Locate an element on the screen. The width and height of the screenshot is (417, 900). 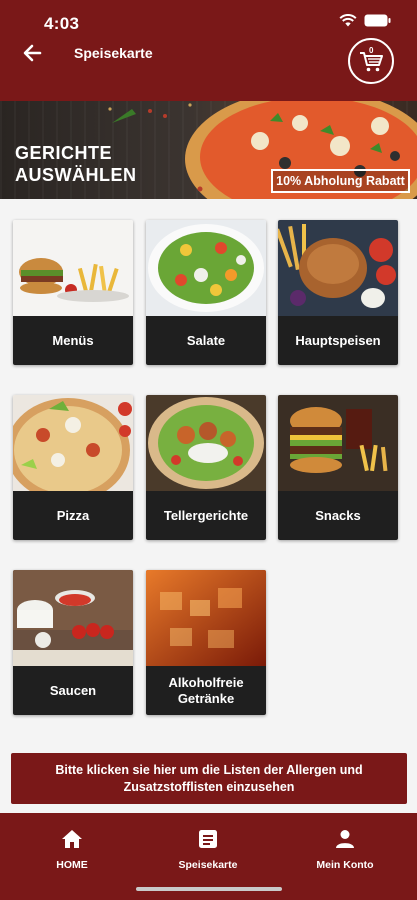
promo-banner: GERICHTE AUSWÄHLEN 10% Abholung Rabatt is located at coordinates (208, 150).